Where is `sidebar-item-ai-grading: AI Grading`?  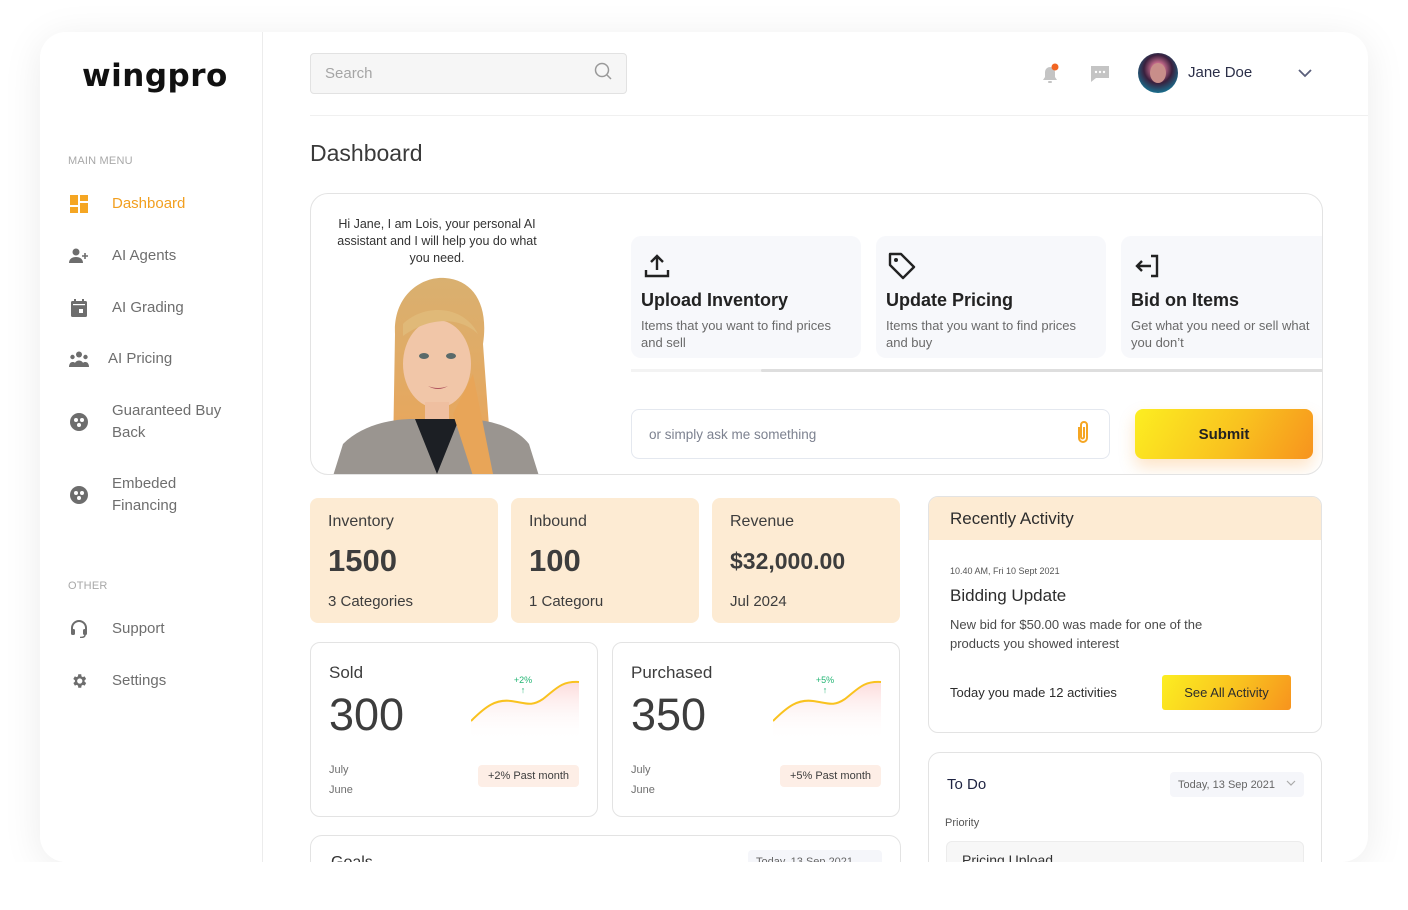
sidebar-item-ai-grading: AI Grading is located at coordinates (160, 308).